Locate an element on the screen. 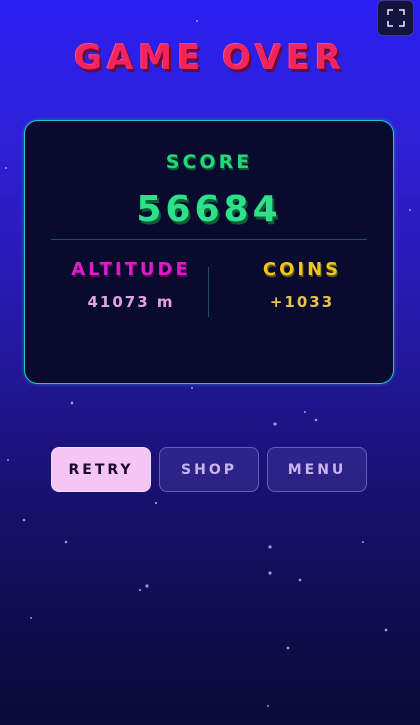 The image size is (420, 725). game-over-title: GAME OVER is located at coordinates (210, 58).